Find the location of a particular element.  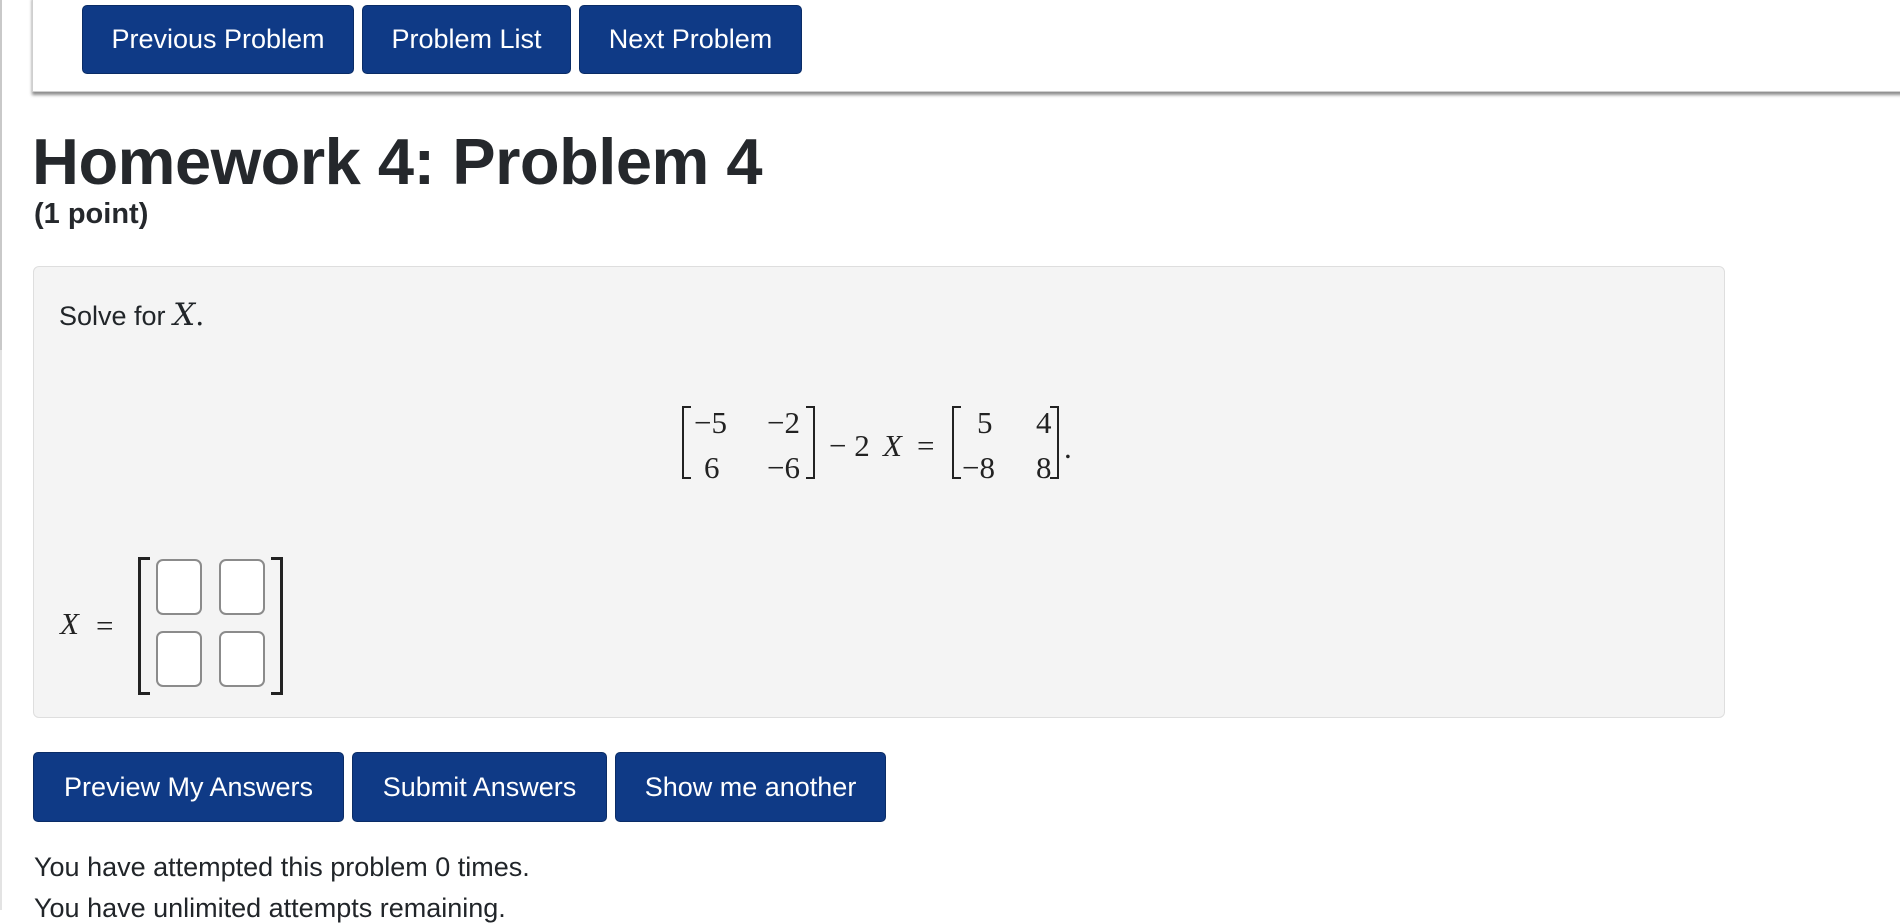

answer-cell-r2c2 is located at coordinates (242, 659).